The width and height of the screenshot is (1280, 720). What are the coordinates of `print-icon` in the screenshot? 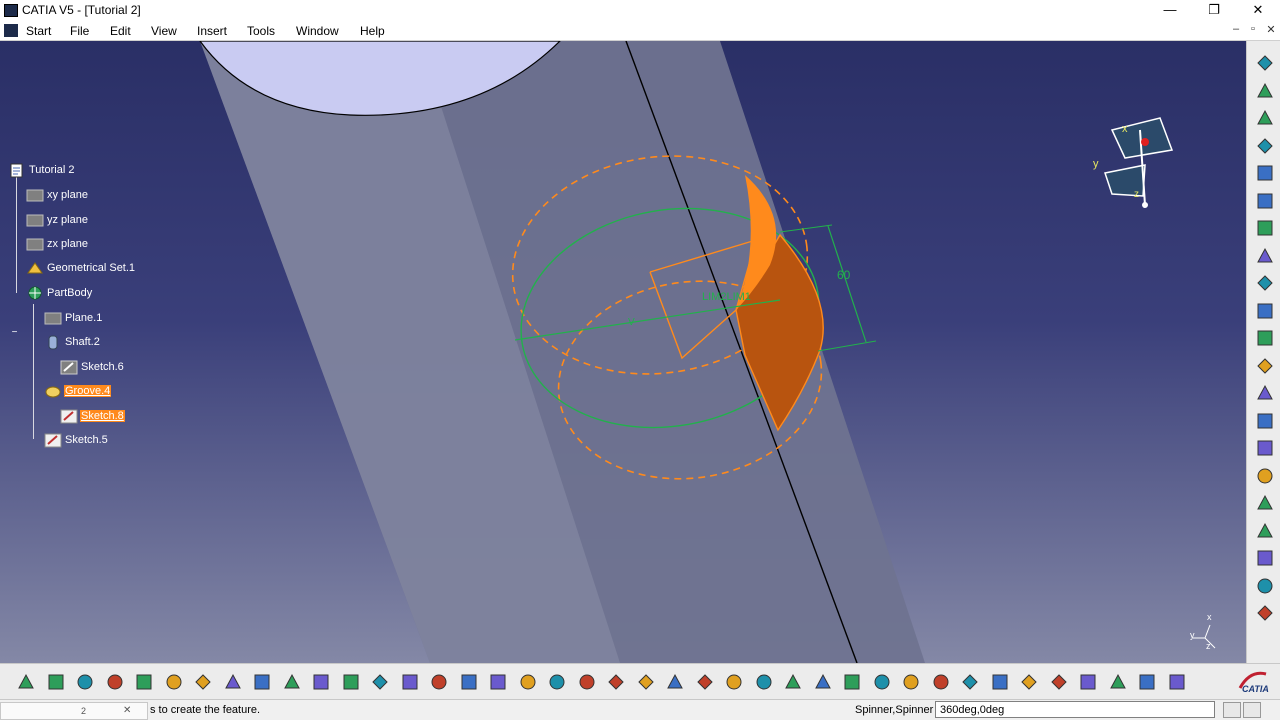 It's located at (115, 682).